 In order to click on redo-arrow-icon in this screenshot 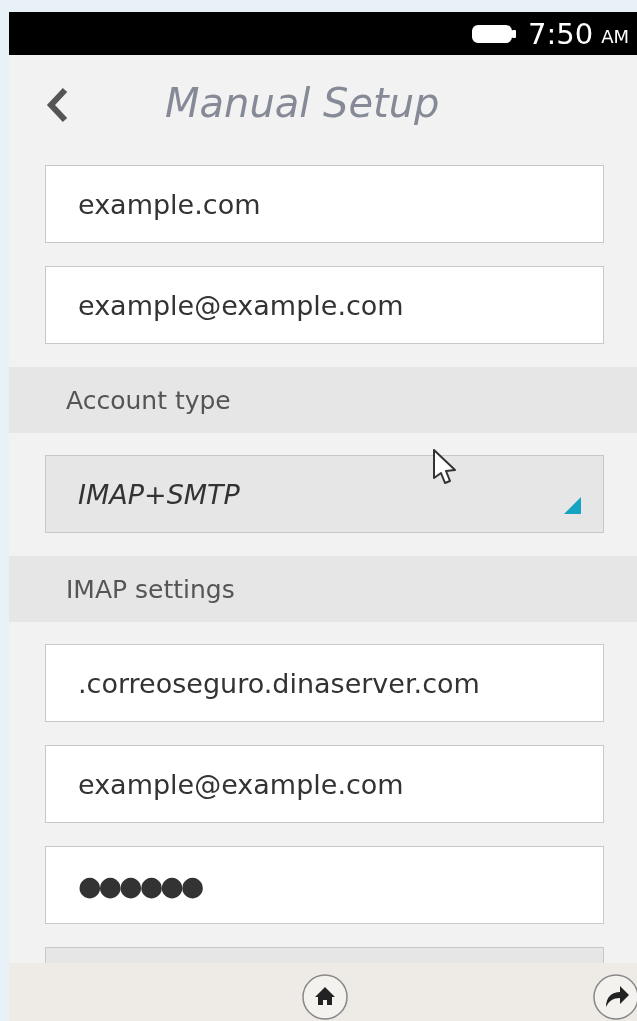, I will do `click(614, 997)`.